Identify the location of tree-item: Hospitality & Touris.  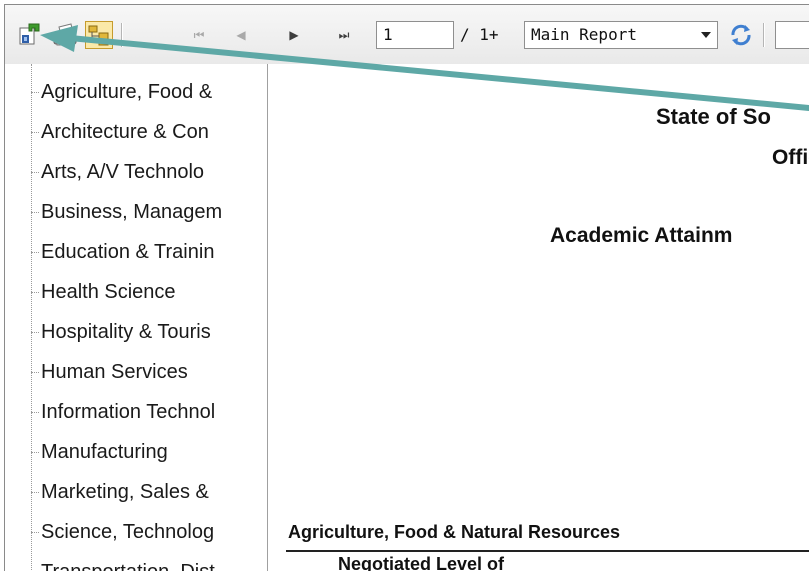
(149, 332).